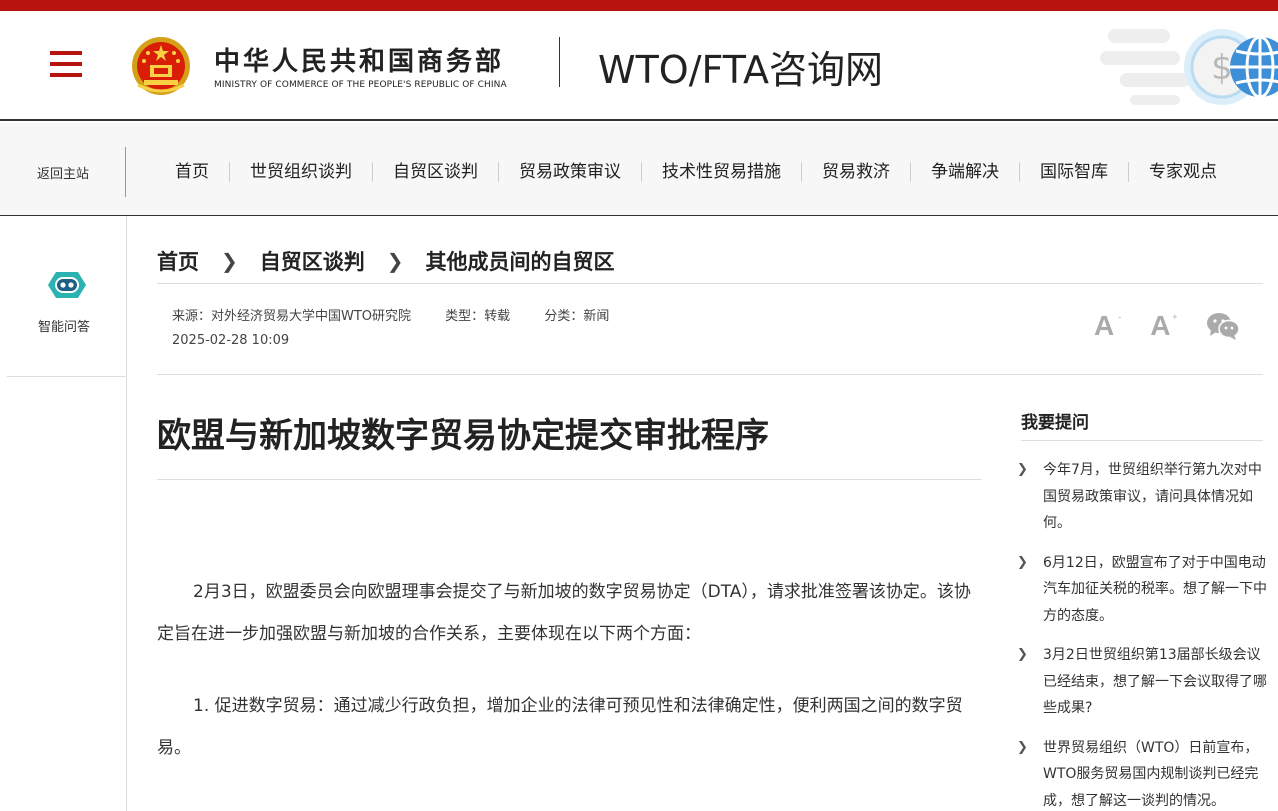  What do you see at coordinates (569, 479) in the screenshot?
I see `title-divider` at bounding box center [569, 479].